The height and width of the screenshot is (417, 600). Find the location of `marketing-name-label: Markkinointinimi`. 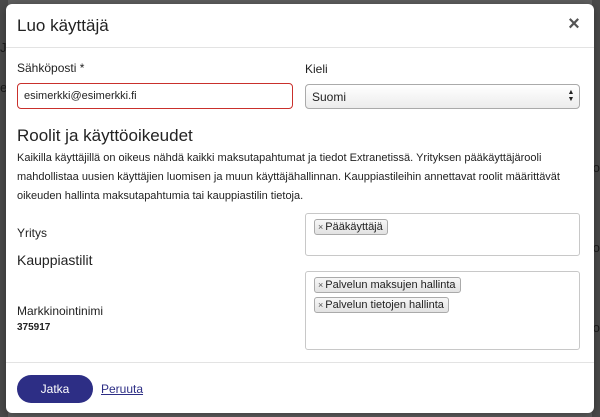

marketing-name-label: Markkinointinimi is located at coordinates (60, 311).